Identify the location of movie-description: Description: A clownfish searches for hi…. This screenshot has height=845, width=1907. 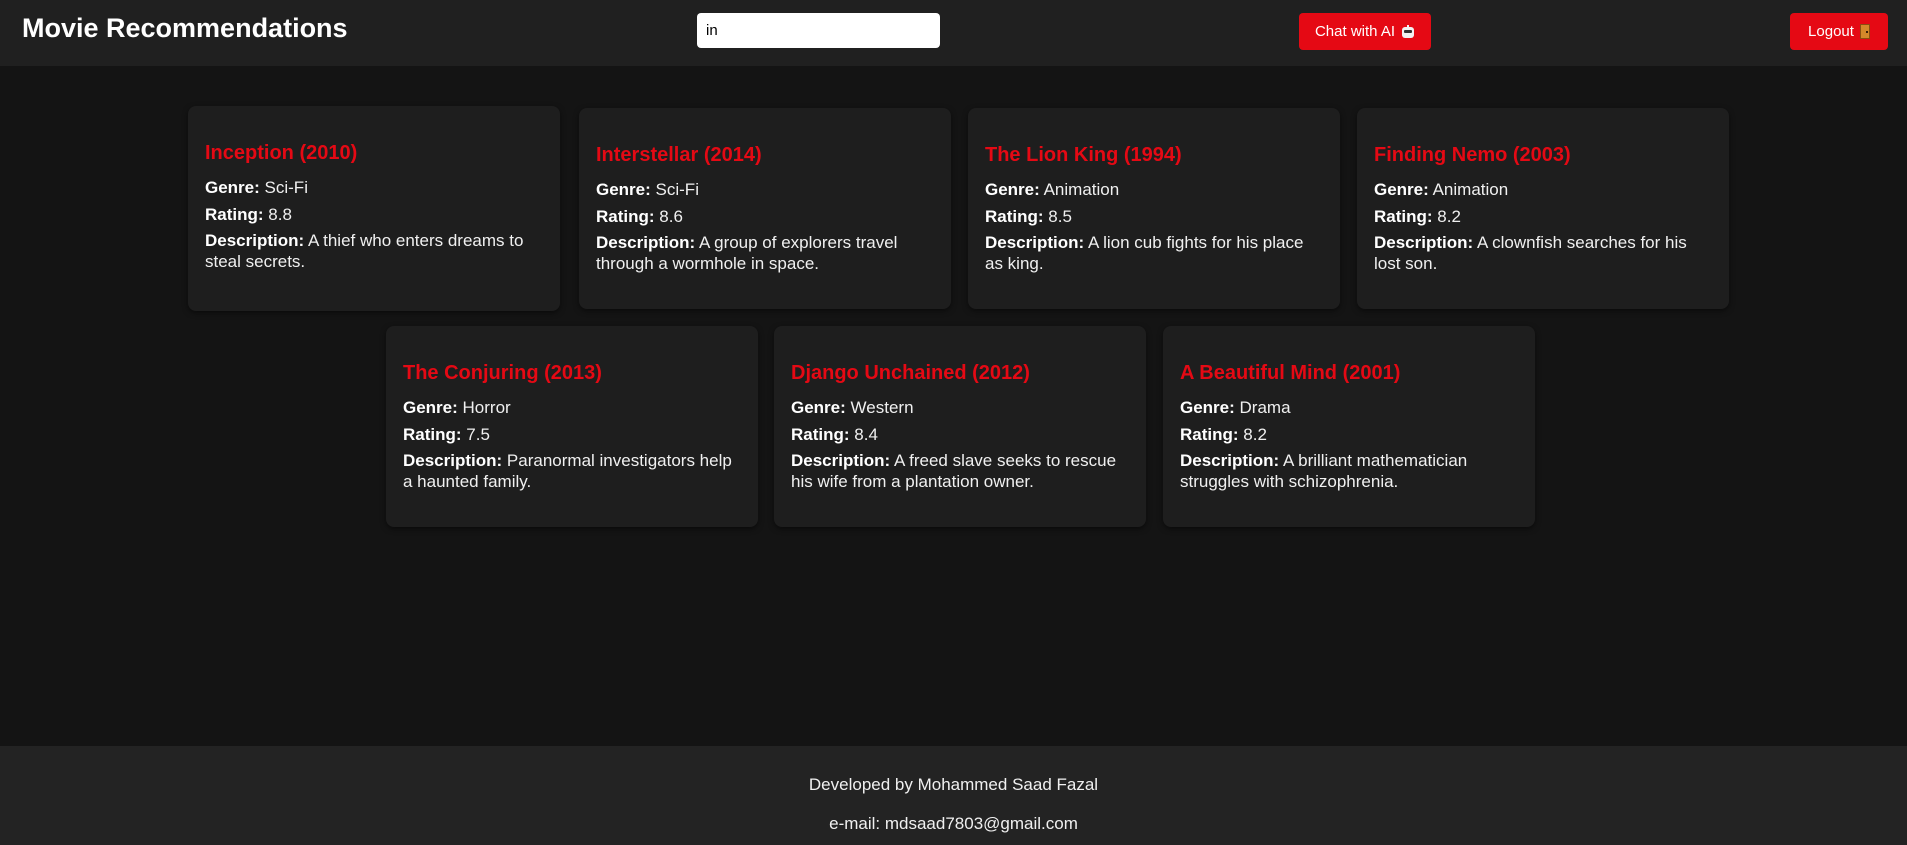
(1530, 253).